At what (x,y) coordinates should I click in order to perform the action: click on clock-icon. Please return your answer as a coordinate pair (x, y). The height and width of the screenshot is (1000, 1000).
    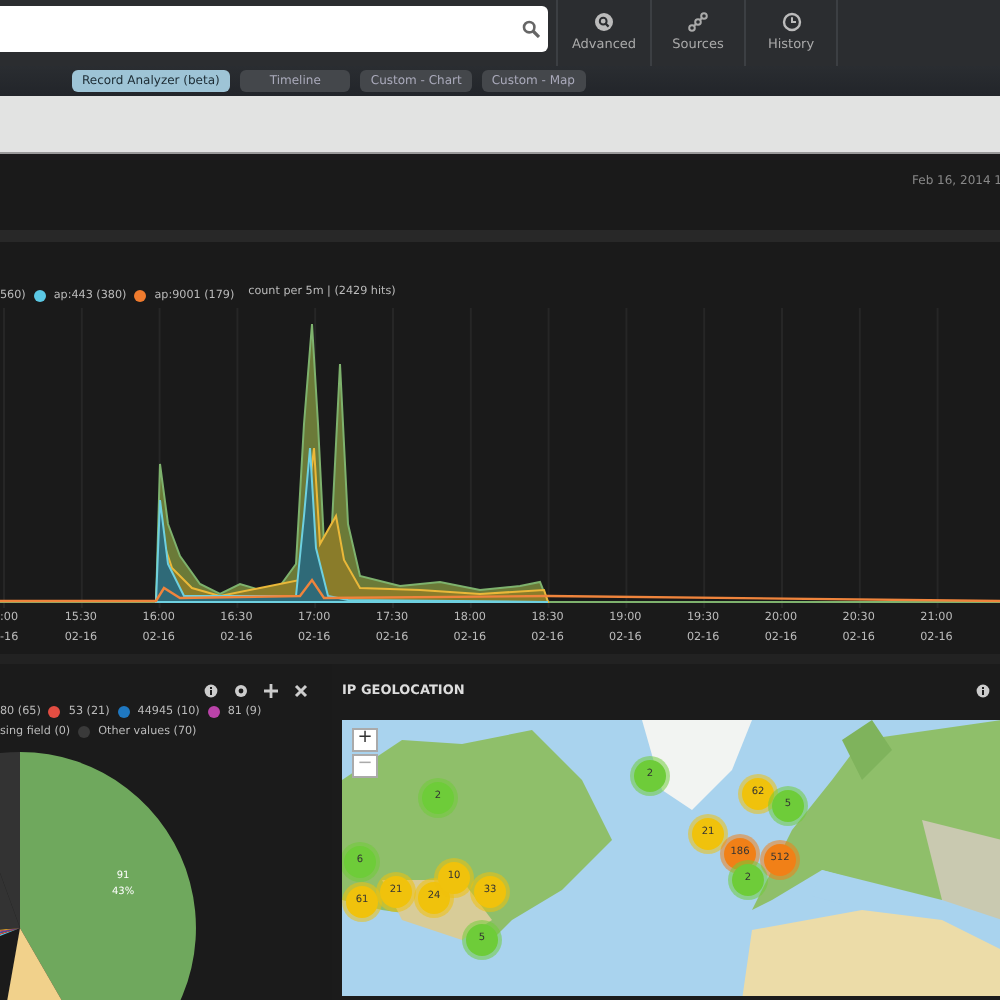
    Looking at the image, I should click on (791, 21).